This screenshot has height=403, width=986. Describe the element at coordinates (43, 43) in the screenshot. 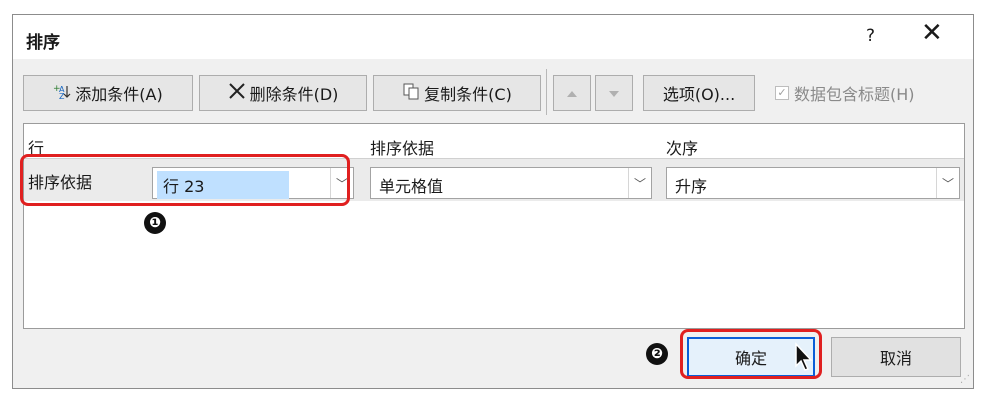

I see `dialog-title: 排序` at that location.